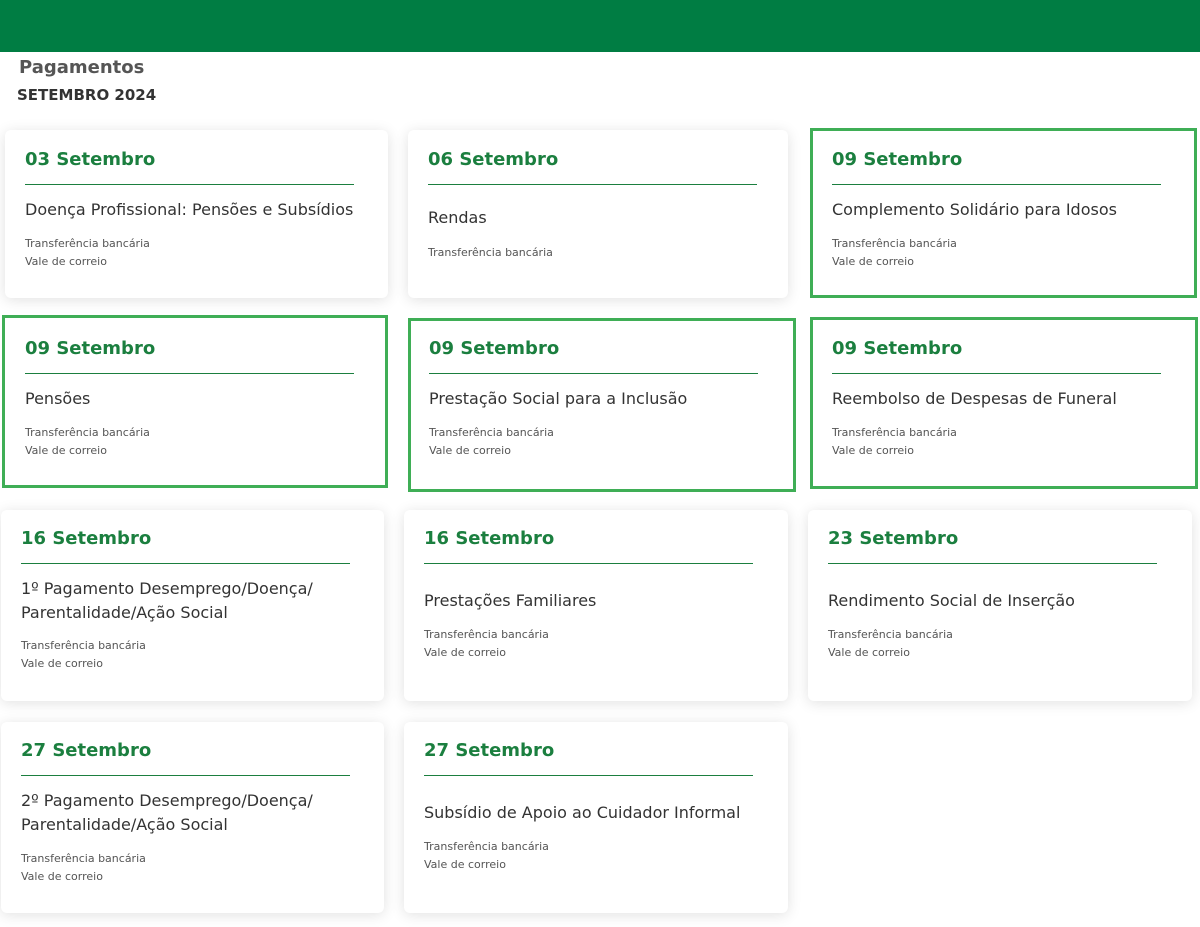  Describe the element at coordinates (600, 26) in the screenshot. I see `top-header-bar` at that location.